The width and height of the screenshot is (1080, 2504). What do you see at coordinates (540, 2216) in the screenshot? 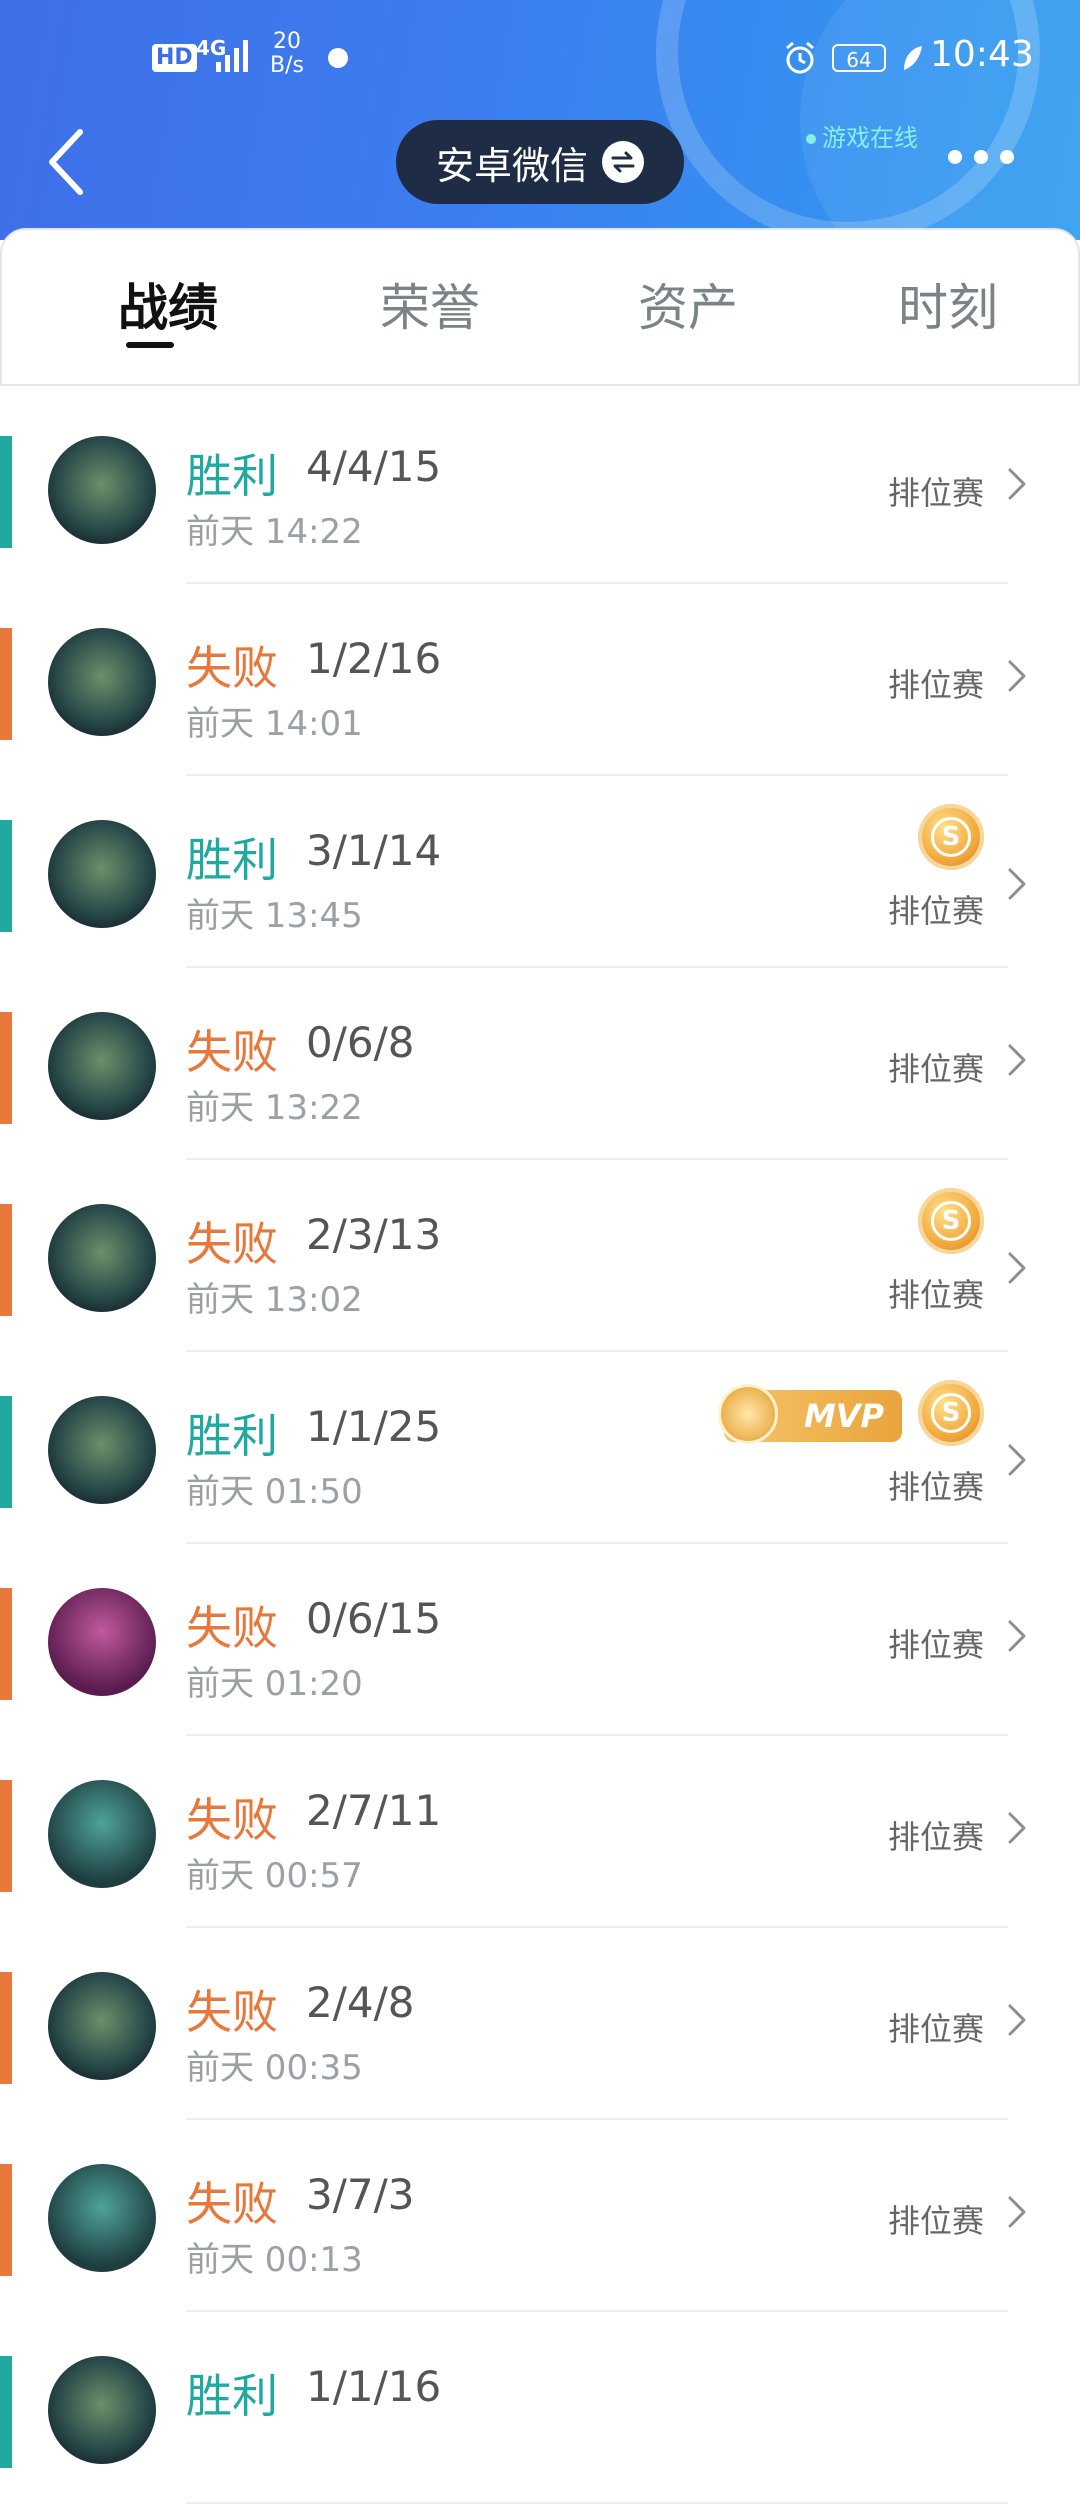
I see `match-row: 失败 3/7/3 前天 00:13 排位赛` at bounding box center [540, 2216].